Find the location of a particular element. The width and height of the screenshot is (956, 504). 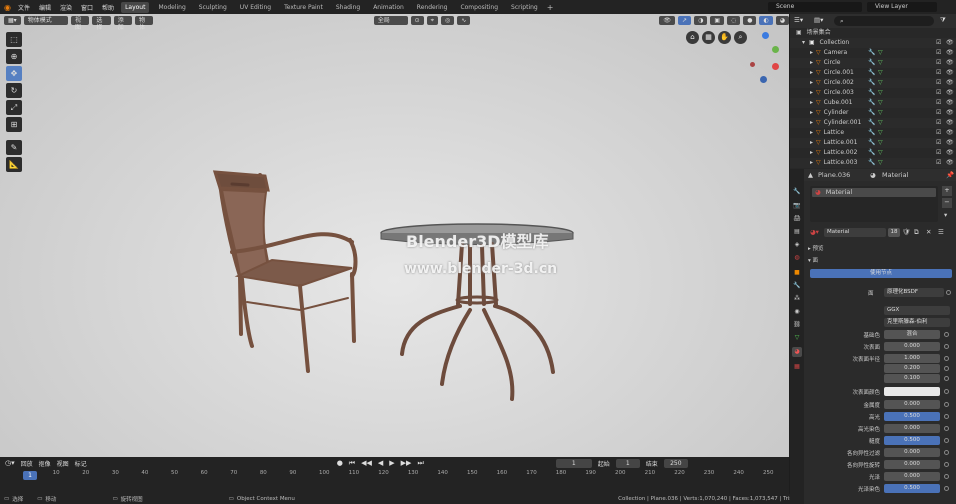

tab-uv-editing: UV Editing is located at coordinates (255, 7).